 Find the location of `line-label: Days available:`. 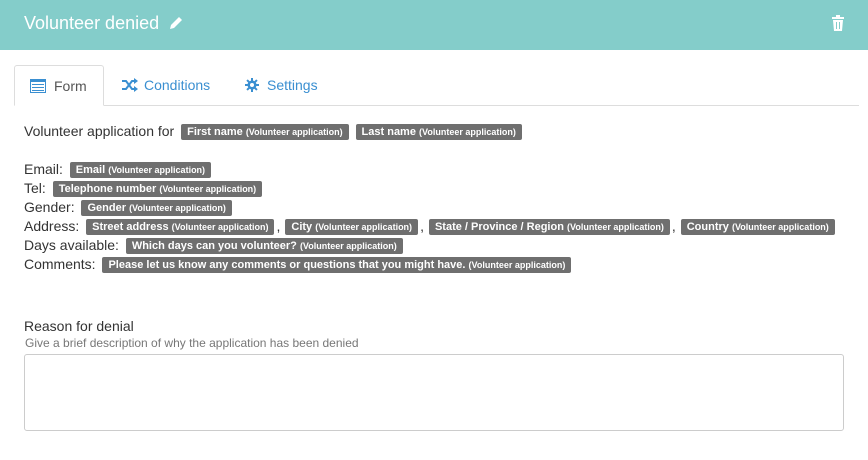

line-label: Days available: is located at coordinates (71, 245).